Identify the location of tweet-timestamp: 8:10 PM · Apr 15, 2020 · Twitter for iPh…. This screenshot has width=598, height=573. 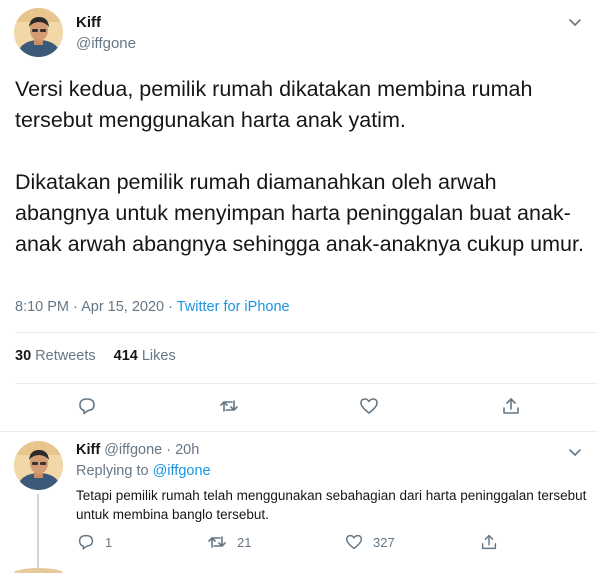
(152, 307).